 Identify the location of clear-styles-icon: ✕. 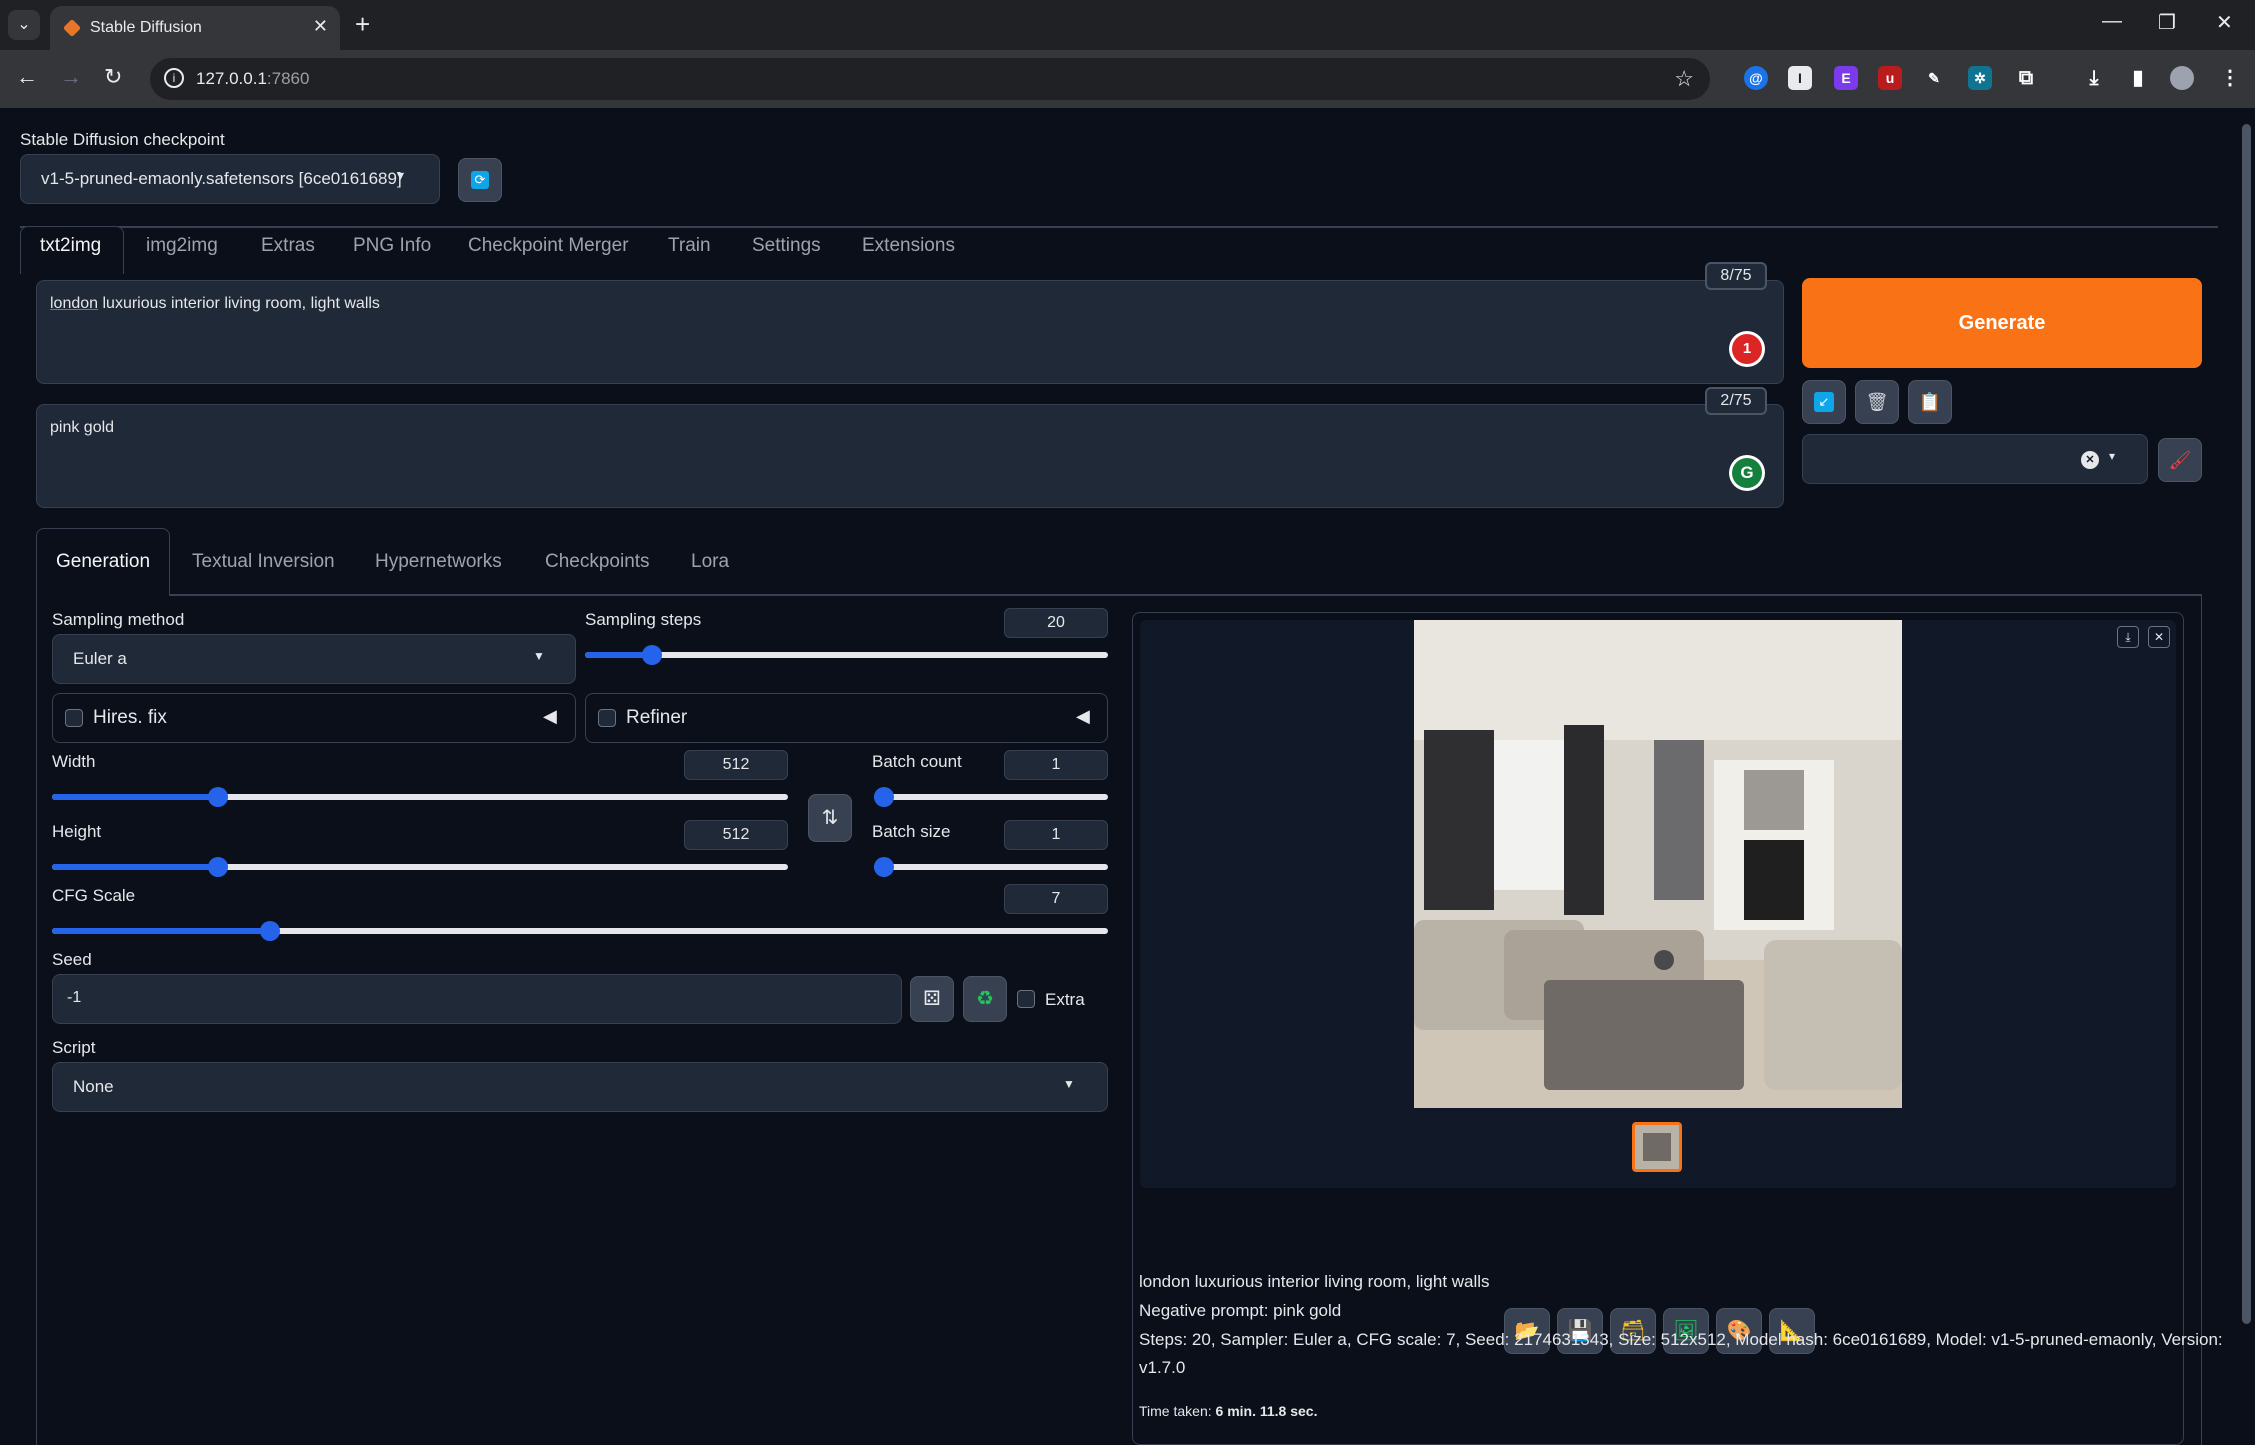
(2090, 460).